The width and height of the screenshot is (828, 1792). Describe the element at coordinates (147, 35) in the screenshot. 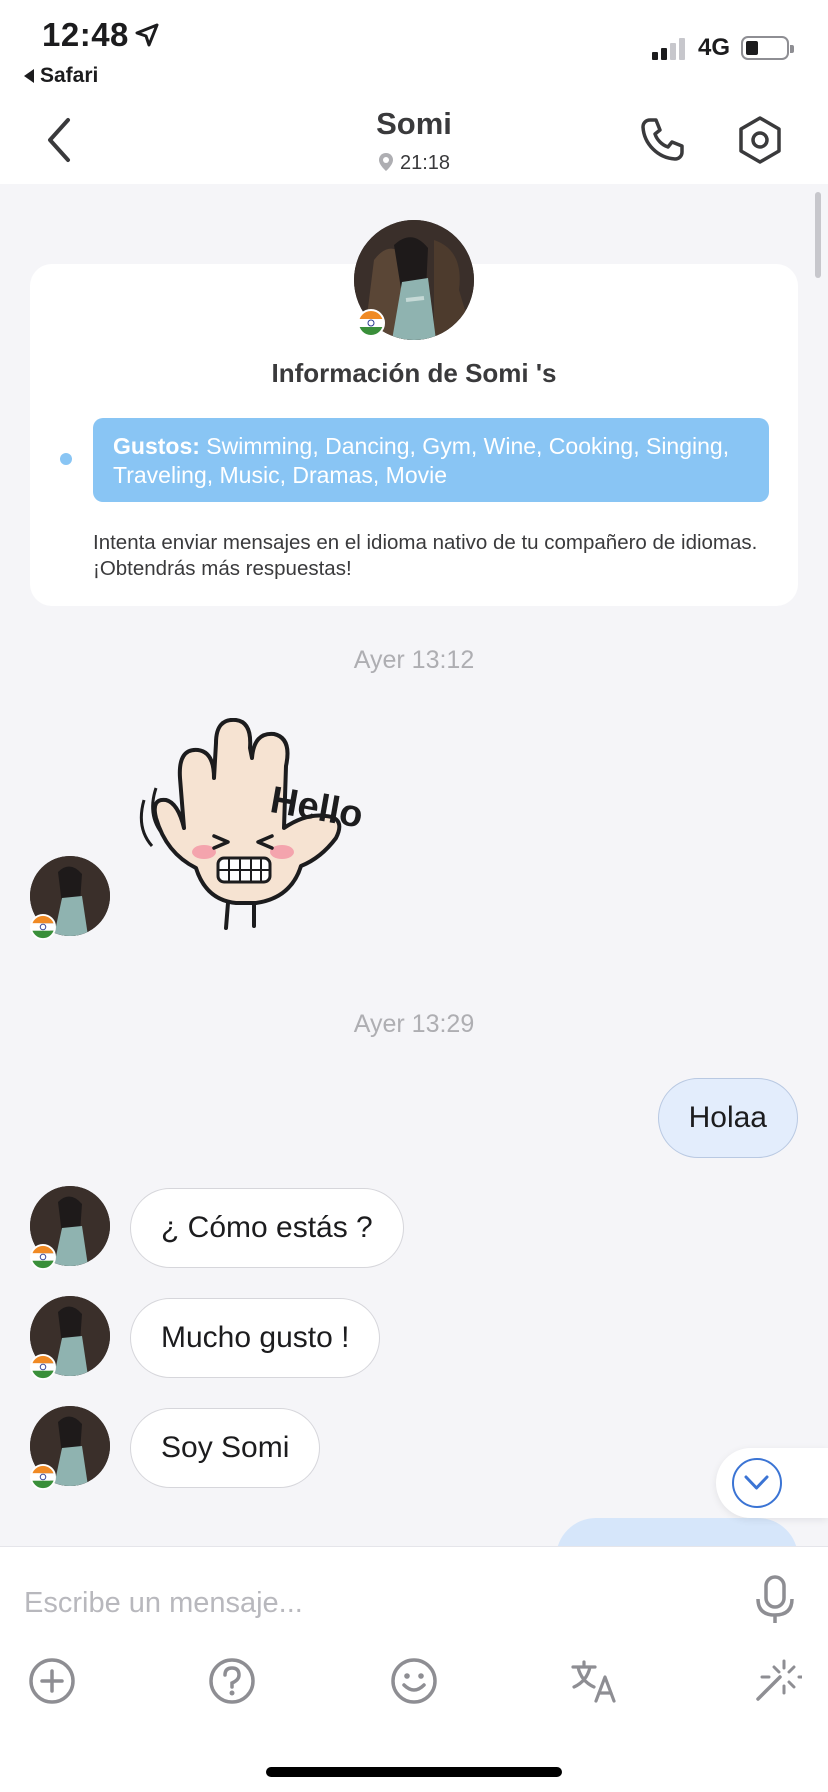

I see `location-arrow-icon` at that location.